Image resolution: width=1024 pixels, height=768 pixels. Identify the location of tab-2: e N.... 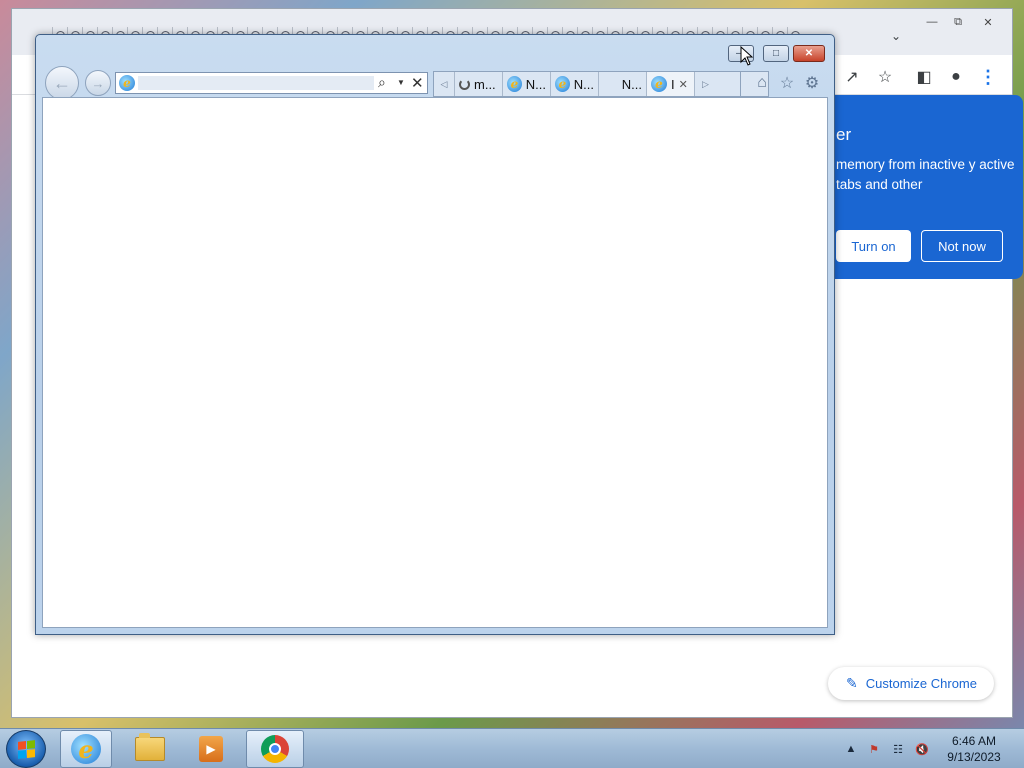
(527, 84).